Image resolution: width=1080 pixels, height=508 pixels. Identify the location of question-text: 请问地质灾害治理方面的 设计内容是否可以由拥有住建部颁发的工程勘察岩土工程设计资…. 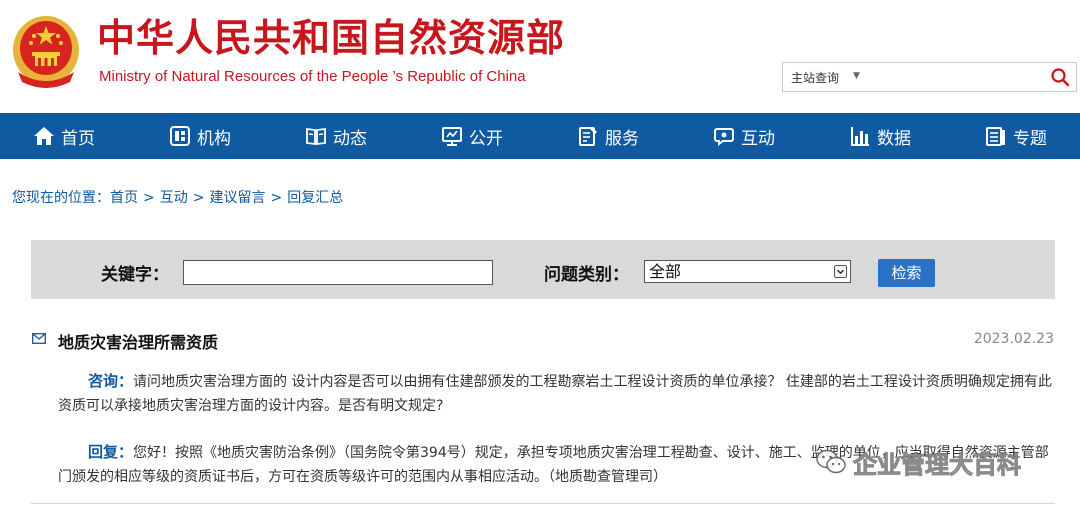
(555, 394).